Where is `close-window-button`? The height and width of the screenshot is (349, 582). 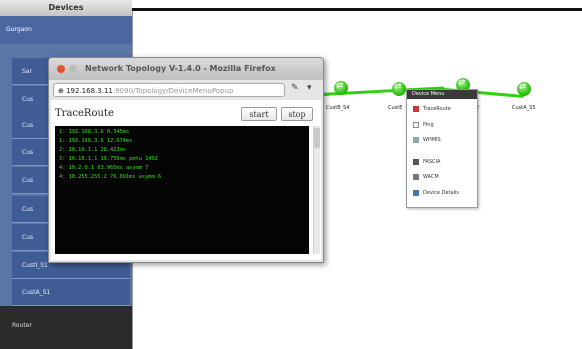
close-window-button is located at coordinates (61, 69).